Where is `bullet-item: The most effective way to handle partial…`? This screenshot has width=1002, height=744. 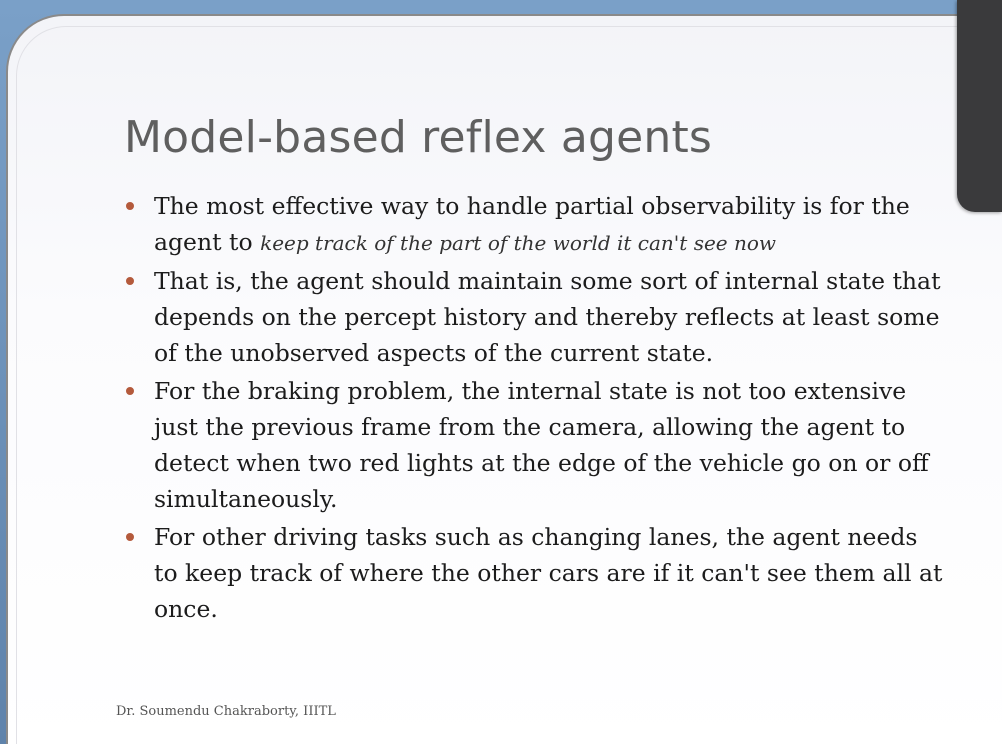
bullet-item: The most effective way to handle partial… is located at coordinates (534, 224).